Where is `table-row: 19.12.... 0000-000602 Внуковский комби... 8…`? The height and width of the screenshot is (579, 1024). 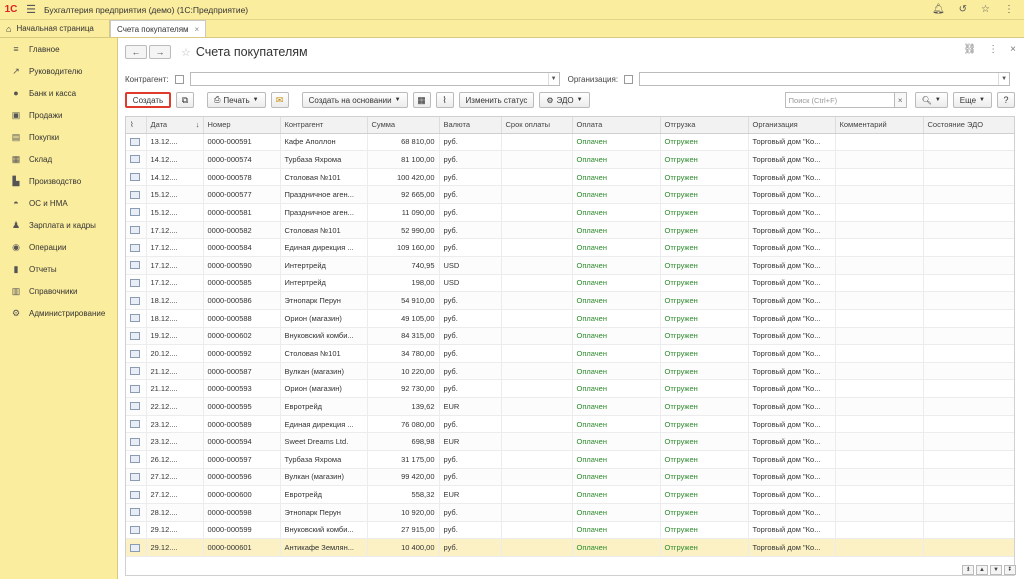
table-row: 19.12.... 0000-000602 Внуковский комби... 8… is located at coordinates (570, 336).